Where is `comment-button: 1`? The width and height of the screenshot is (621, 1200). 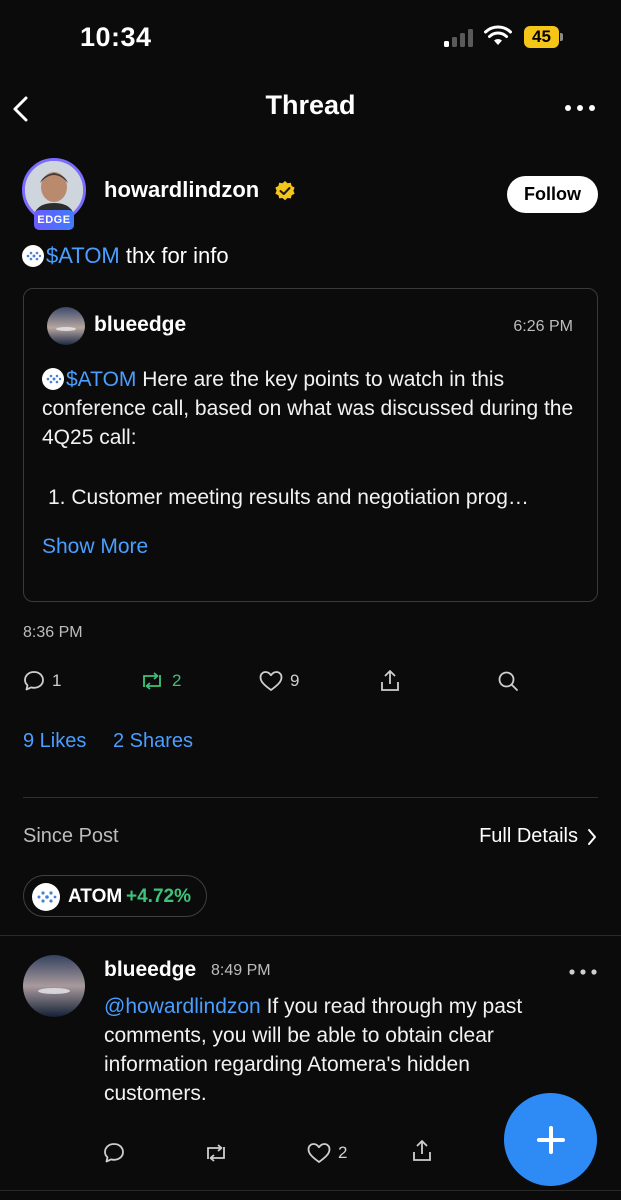 comment-button: 1 is located at coordinates (41, 681).